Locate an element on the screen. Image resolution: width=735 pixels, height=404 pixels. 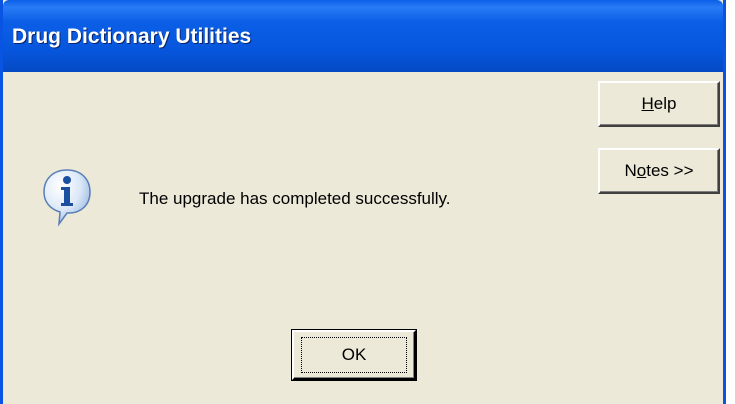
help-label: elp is located at coordinates (665, 103).